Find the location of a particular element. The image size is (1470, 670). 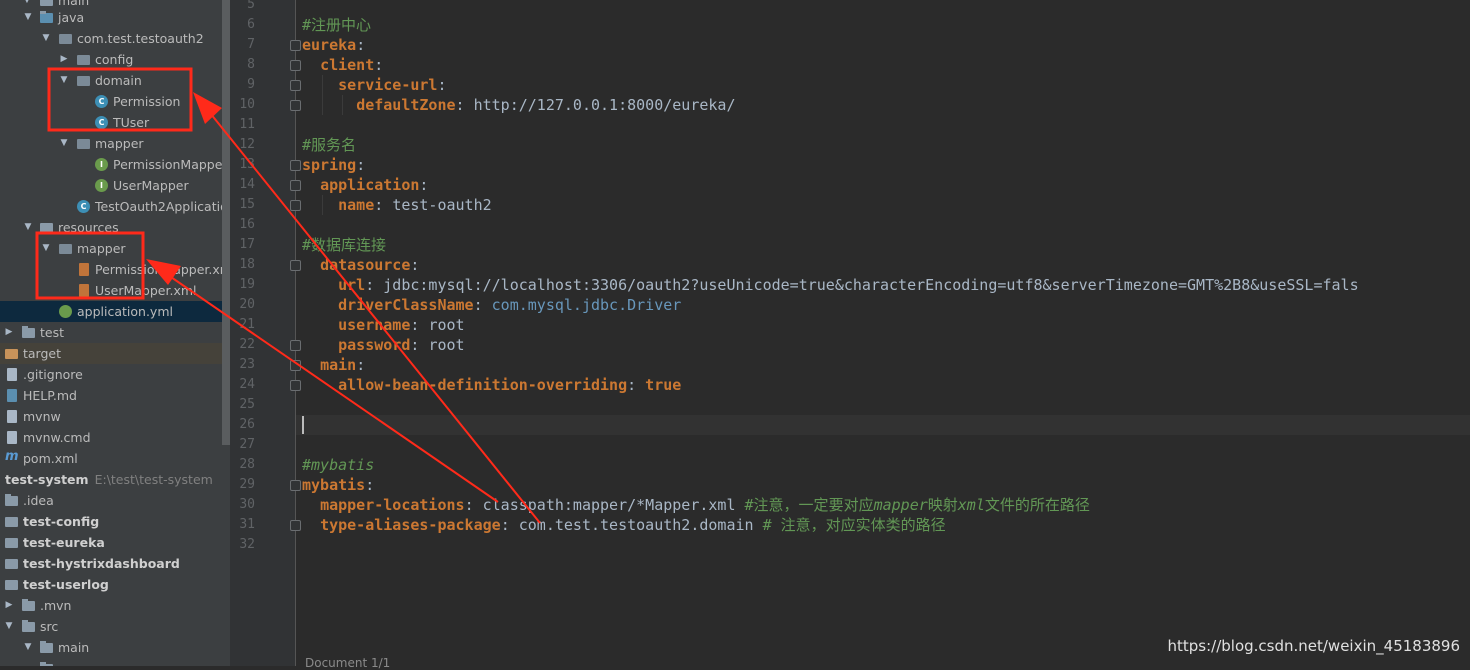

tree-item-mvn-folder: ▶ .mvn is located at coordinates (111, 605).